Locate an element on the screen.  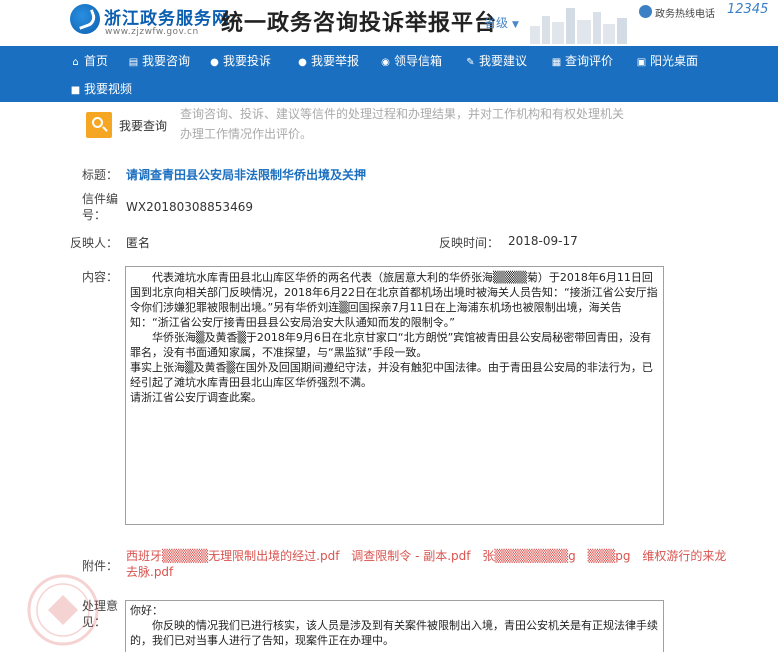
nav-consult: ▤ 我要咨询 is located at coordinates (159, 60).